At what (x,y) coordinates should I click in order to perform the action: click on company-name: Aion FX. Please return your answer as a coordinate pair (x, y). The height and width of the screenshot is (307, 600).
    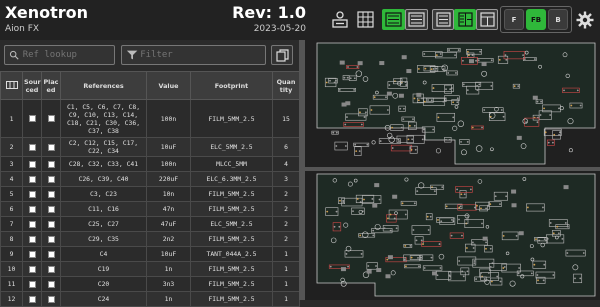
    Looking at the image, I should click on (22, 29).